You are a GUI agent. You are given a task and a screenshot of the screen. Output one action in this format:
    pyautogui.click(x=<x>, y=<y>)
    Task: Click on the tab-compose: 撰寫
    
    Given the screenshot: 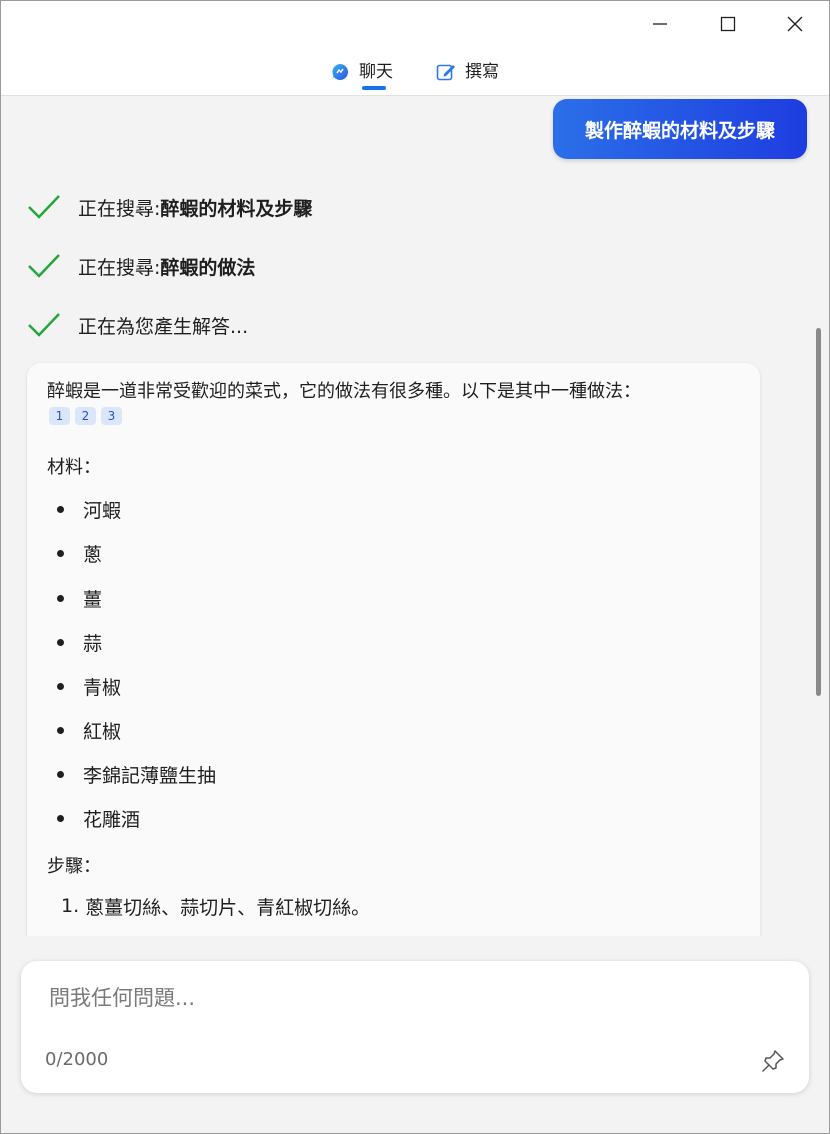 What is the action you would take?
    pyautogui.click(x=467, y=76)
    